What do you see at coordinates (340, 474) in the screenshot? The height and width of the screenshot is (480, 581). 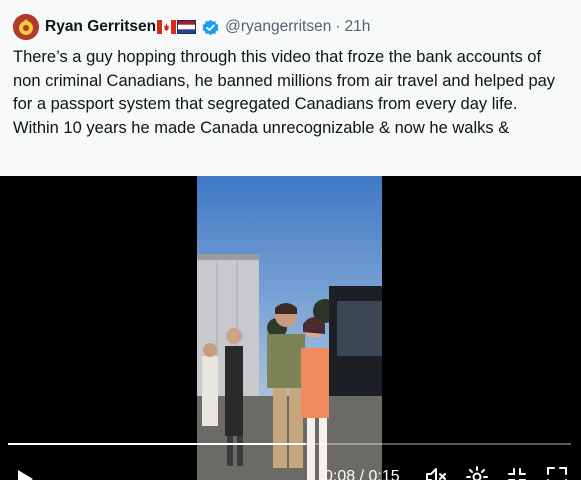 I see `video-current-time: 0:08` at bounding box center [340, 474].